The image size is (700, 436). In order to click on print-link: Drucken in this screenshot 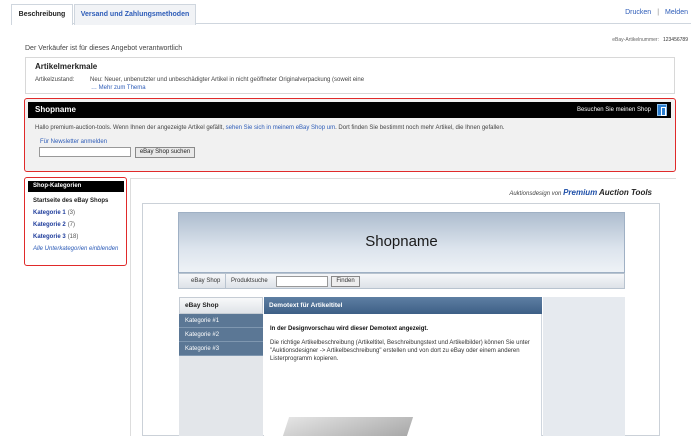, I will do `click(638, 12)`.